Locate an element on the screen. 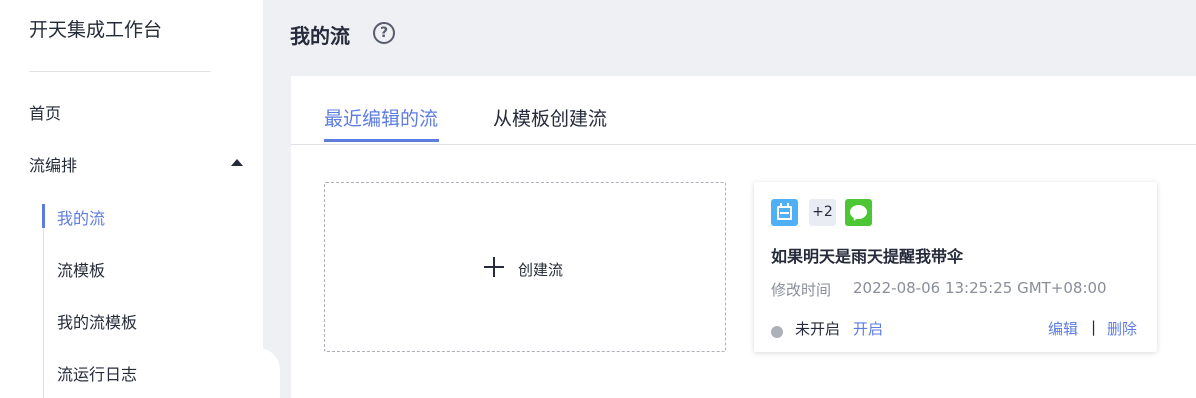 The width and height of the screenshot is (1196, 398). sidebar-item-flow-logs: 流运行日志 is located at coordinates (97, 373).